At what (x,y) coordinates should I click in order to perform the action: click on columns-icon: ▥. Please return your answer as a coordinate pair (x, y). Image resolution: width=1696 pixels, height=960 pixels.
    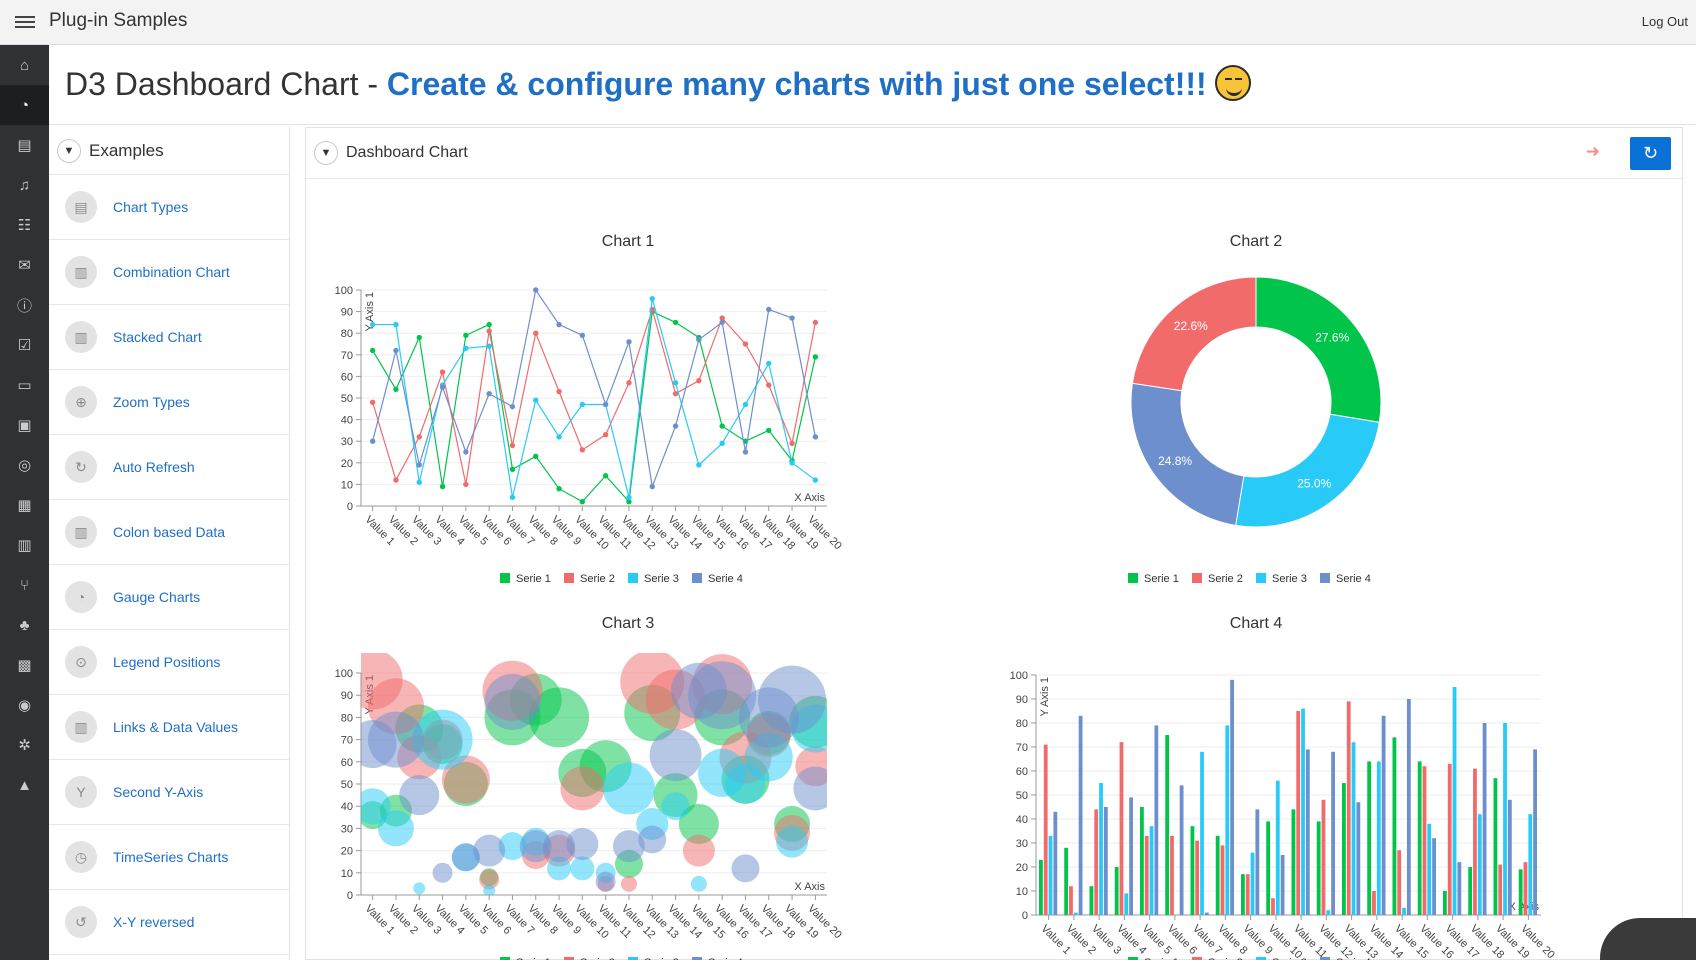
    Looking at the image, I should click on (81, 272).